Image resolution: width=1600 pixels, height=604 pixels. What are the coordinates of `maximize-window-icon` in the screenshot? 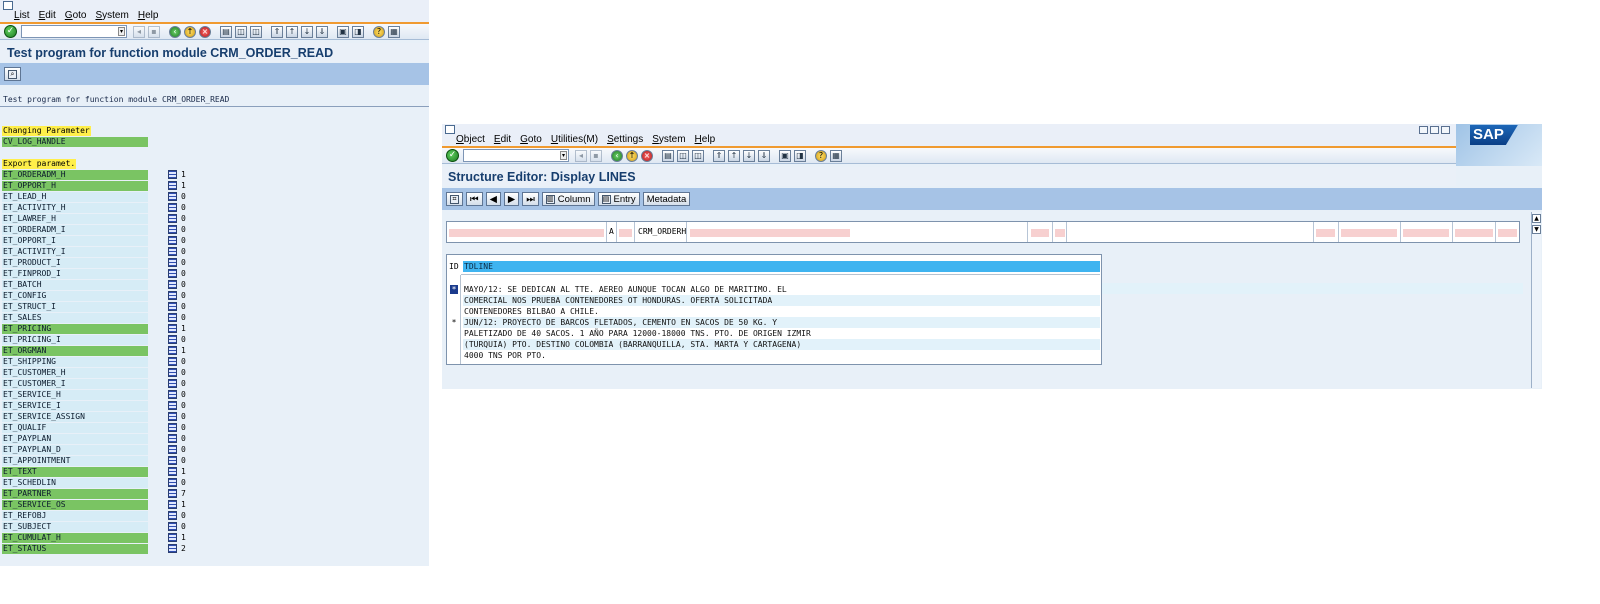 It's located at (1434, 130).